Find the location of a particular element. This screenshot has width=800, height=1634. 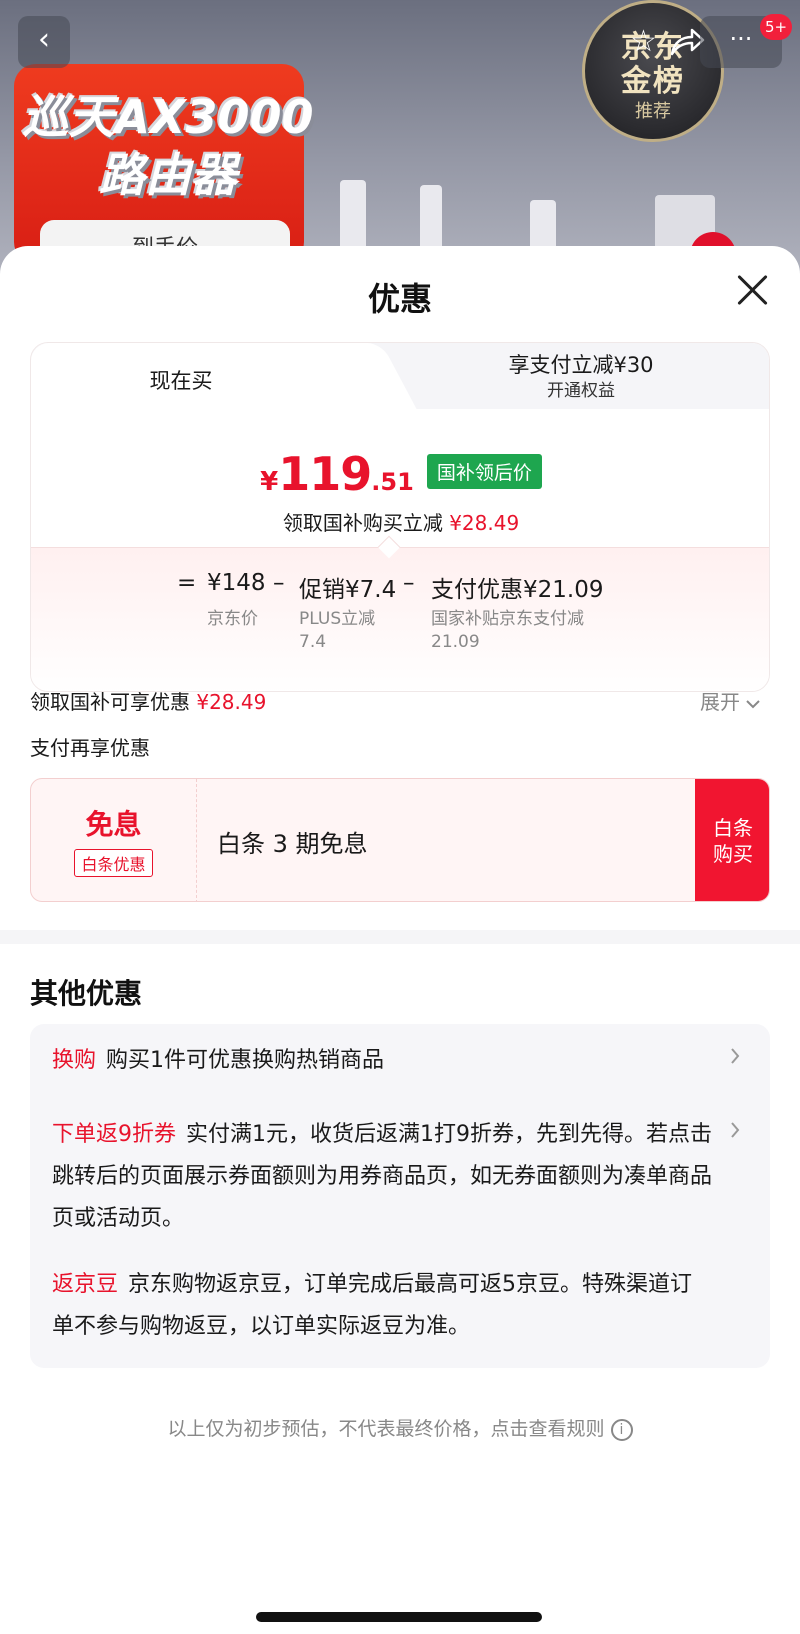

subsidy-savings: 领取国补可享优惠 ¥28.49 is located at coordinates (148, 700).